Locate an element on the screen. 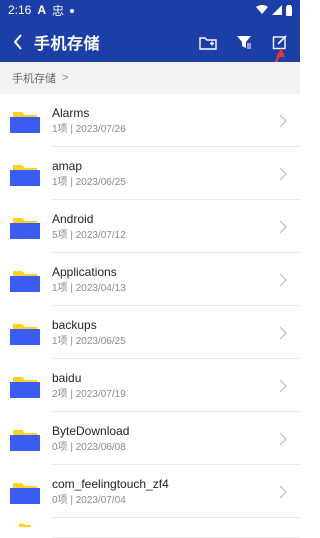 The width and height of the screenshot is (320, 538). folder-subtitle: 1项 | 2023/07/26 is located at coordinates (89, 129).